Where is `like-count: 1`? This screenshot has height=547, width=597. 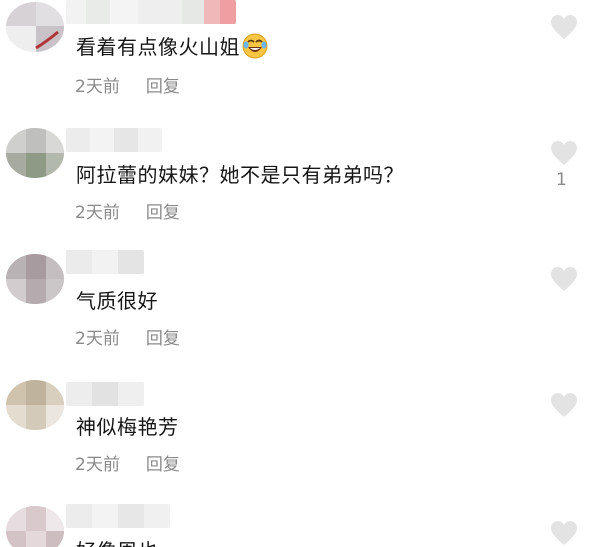 like-count: 1 is located at coordinates (561, 180).